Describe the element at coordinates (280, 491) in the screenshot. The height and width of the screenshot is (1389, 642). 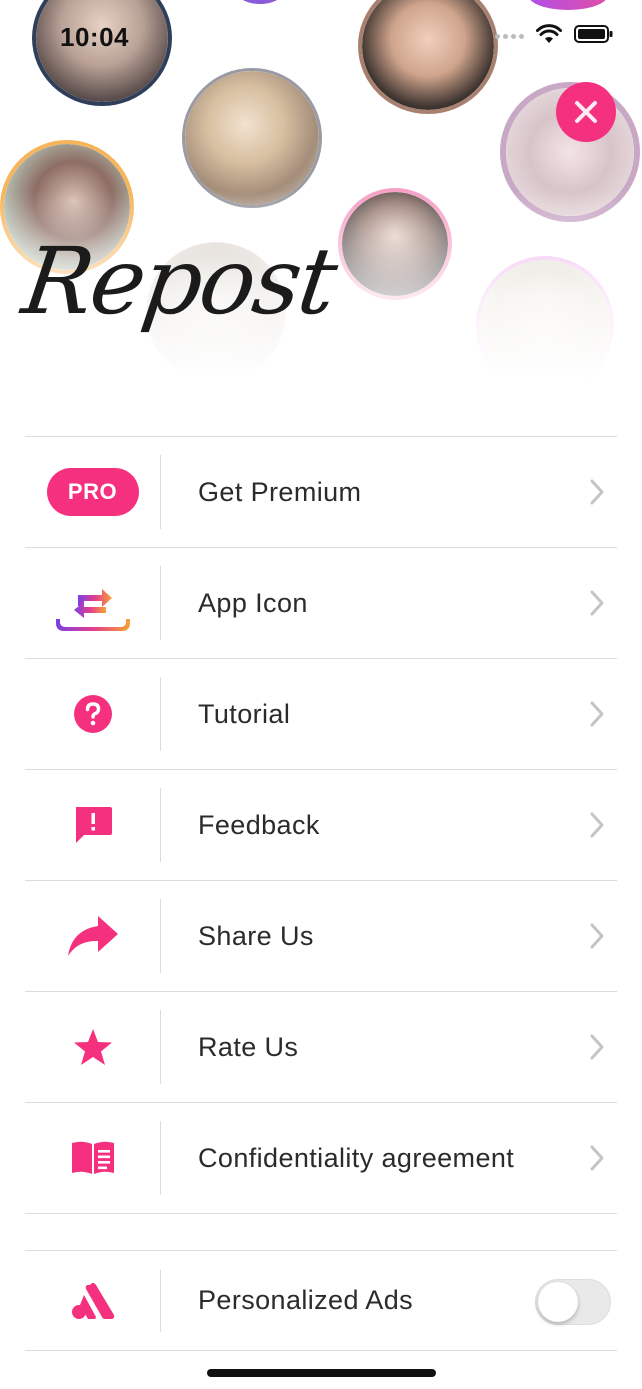
I see `menu-item-label: Get Premium` at that location.